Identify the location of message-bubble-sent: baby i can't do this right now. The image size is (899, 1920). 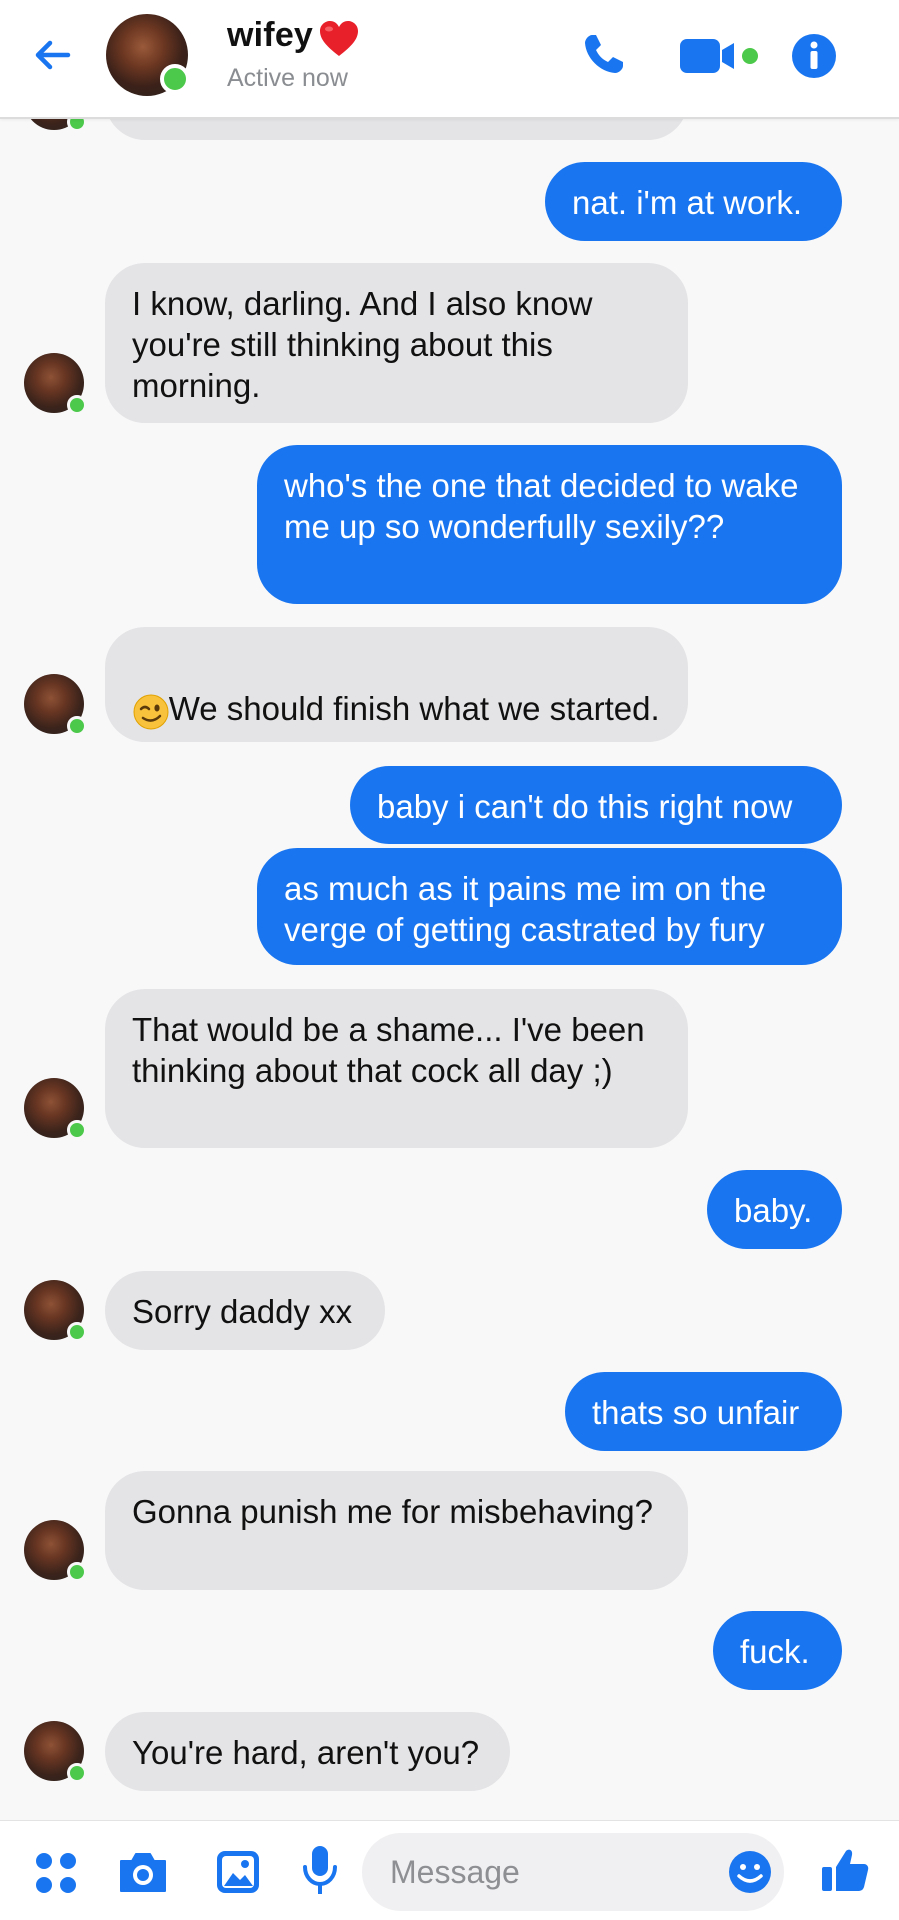
(596, 805).